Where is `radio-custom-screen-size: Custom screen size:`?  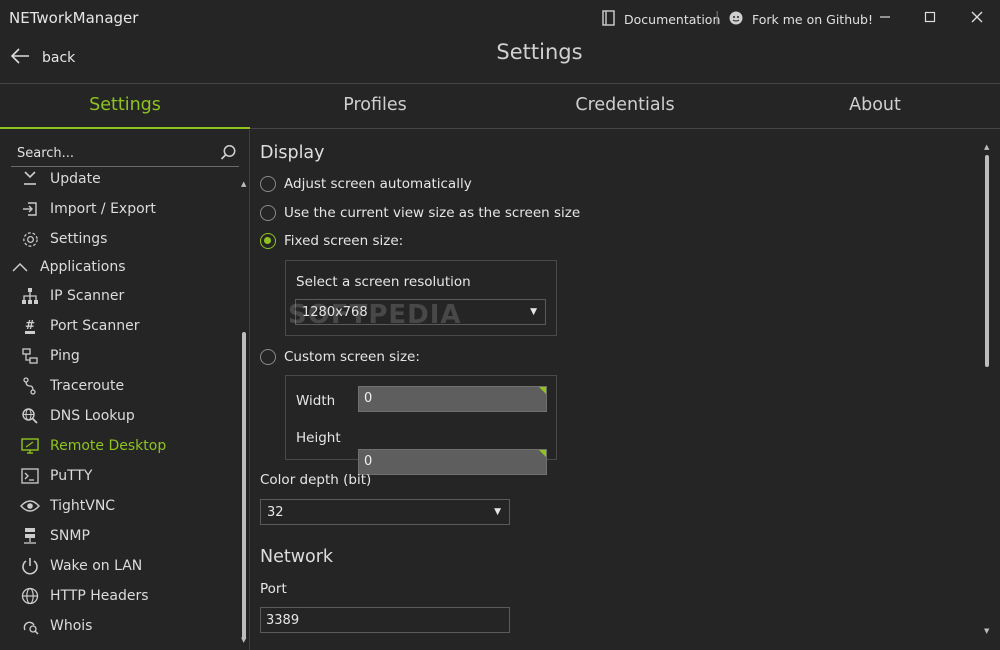 radio-custom-screen-size: Custom screen size: is located at coordinates (340, 357).